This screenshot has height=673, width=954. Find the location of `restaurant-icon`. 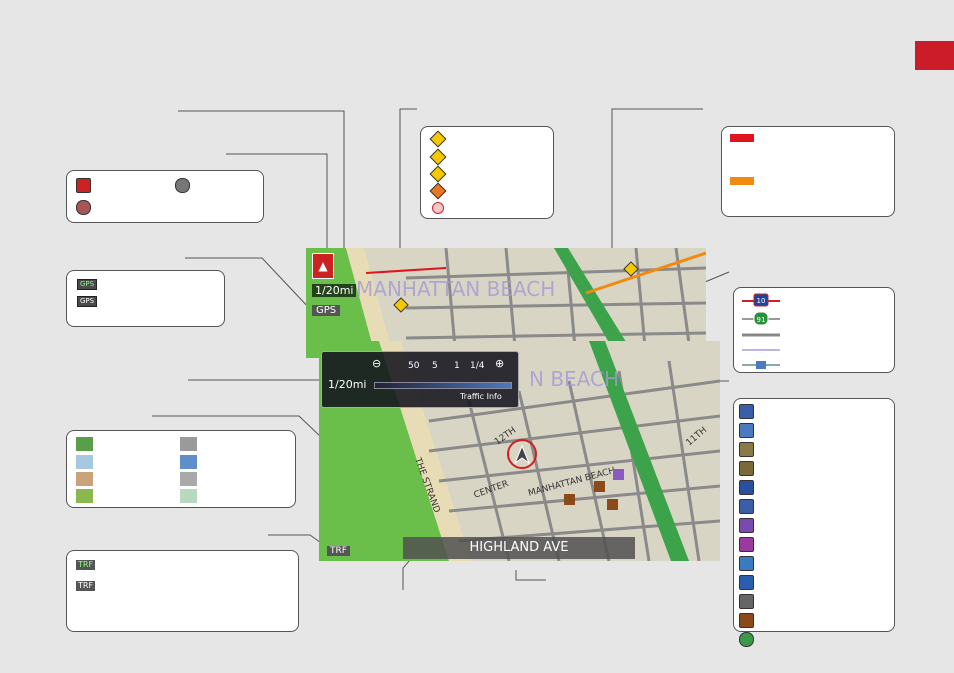

restaurant-icon is located at coordinates (746, 620).